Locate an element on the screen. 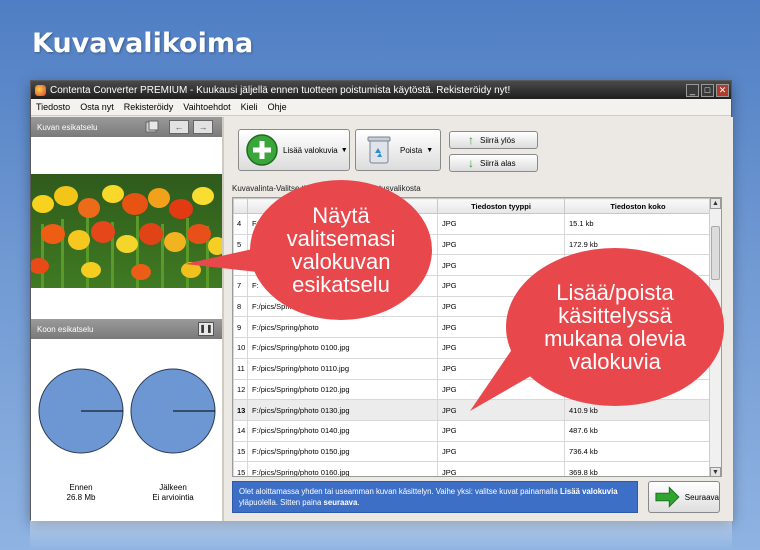 The width and height of the screenshot is (760, 550). row-number: 8 is located at coordinates (240, 306).